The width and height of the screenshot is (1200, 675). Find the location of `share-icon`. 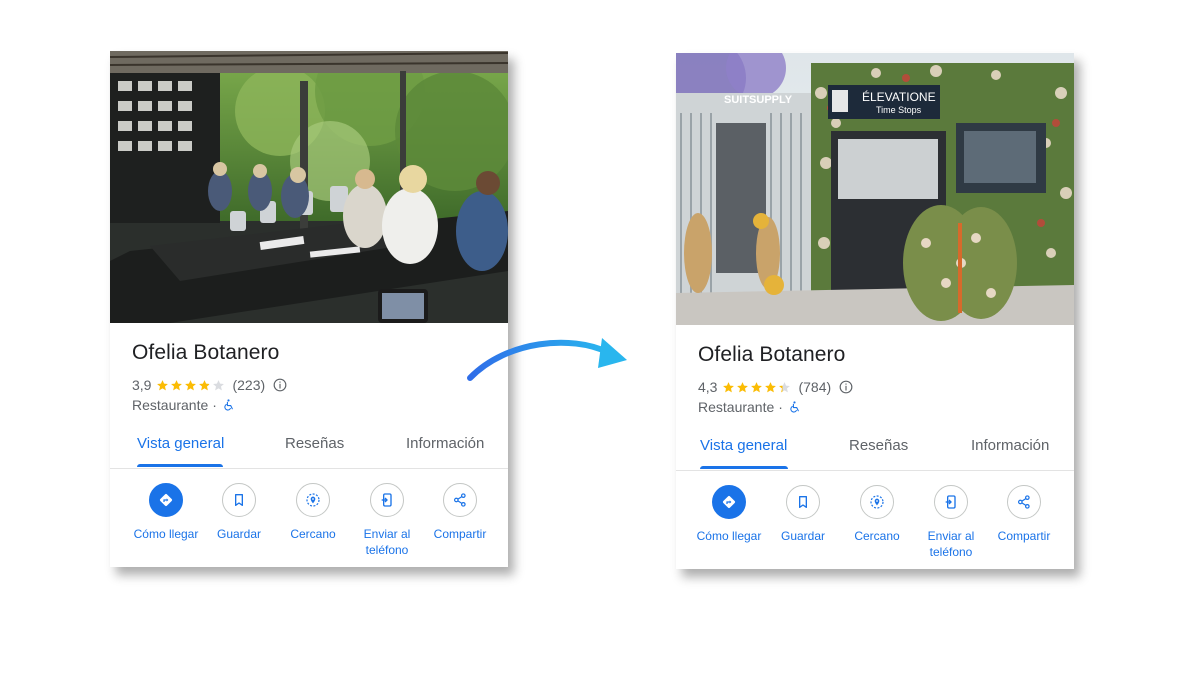

share-icon is located at coordinates (460, 500).